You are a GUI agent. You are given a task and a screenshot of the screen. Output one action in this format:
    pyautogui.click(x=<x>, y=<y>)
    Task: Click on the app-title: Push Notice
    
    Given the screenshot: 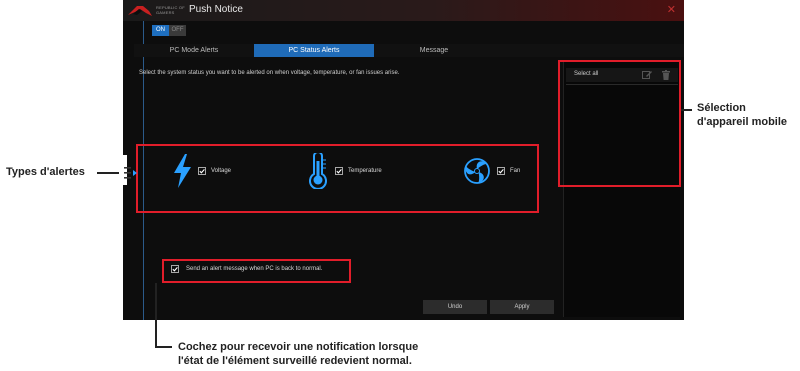 What is the action you would take?
    pyautogui.click(x=216, y=9)
    